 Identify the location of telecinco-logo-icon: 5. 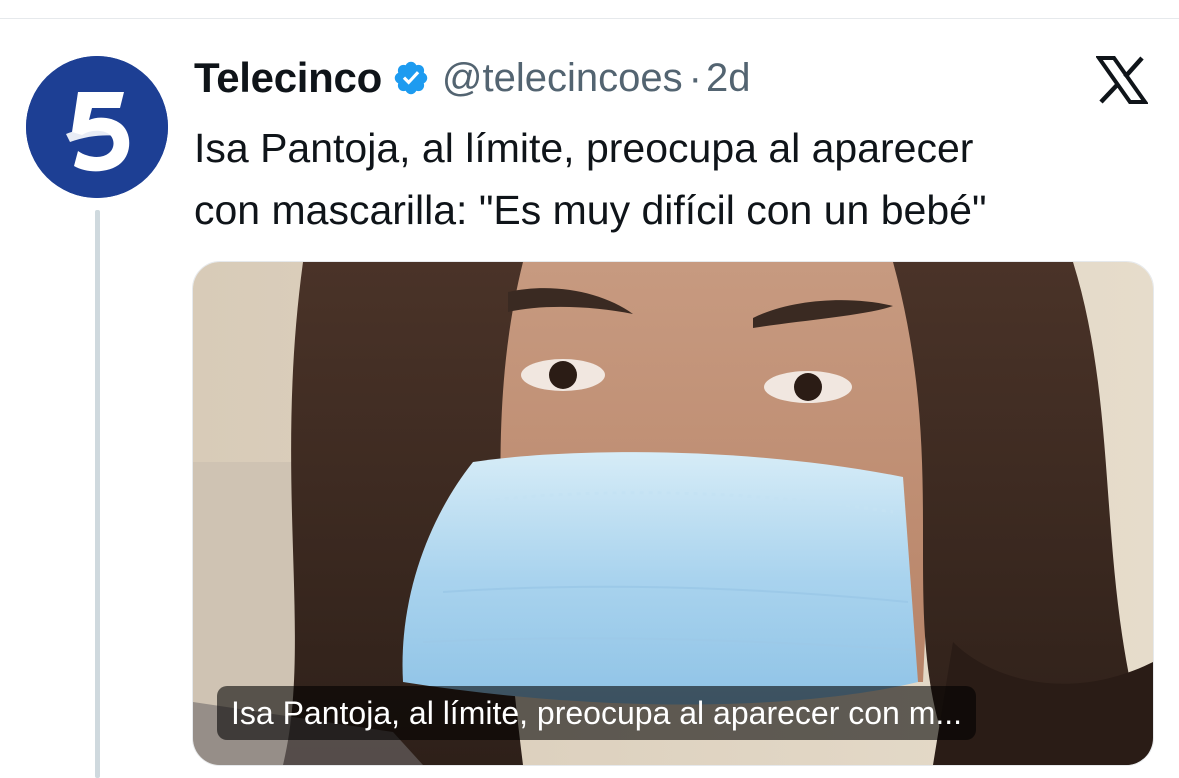
(97, 127).